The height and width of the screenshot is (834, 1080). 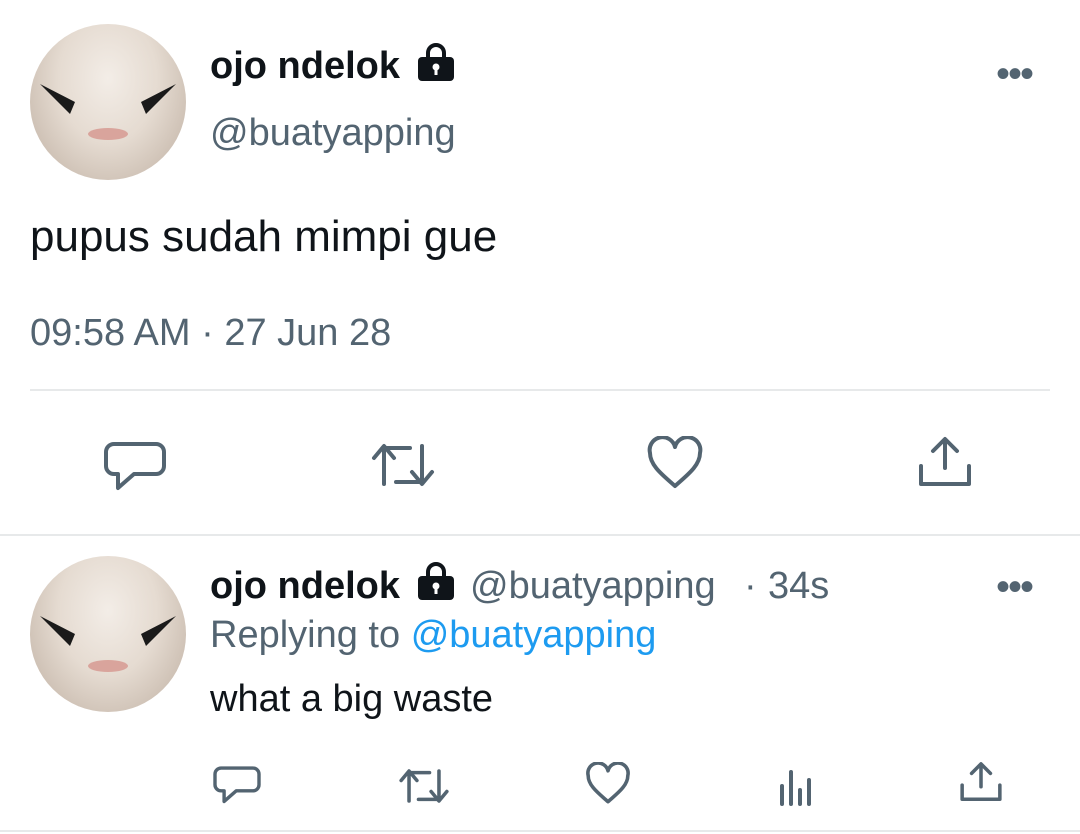 I want to click on more-options-icon: •••, so click(x=1015, y=74).